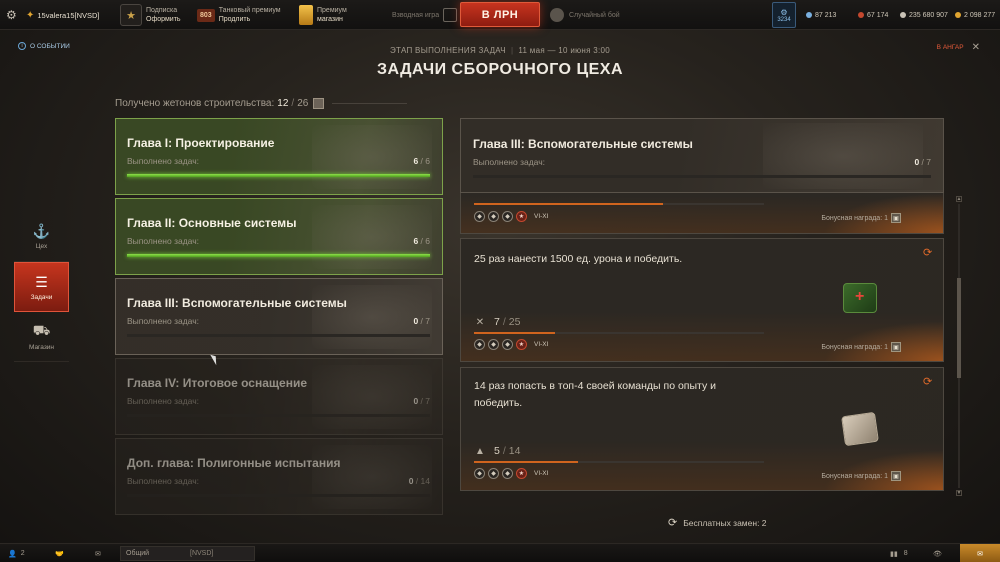 This screenshot has width=1000, height=562. What do you see at coordinates (370, 103) in the screenshot?
I see `divider` at bounding box center [370, 103].